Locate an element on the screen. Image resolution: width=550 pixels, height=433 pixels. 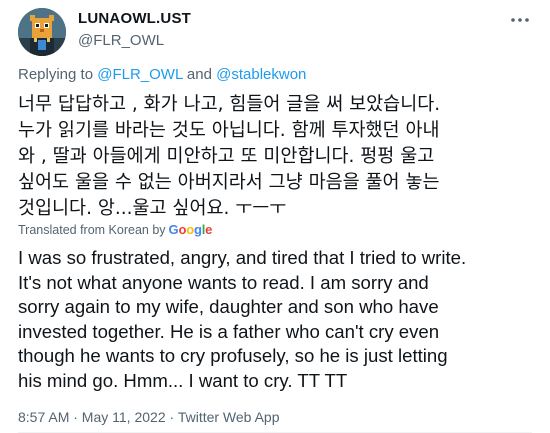
avatar is located at coordinates (42, 32).